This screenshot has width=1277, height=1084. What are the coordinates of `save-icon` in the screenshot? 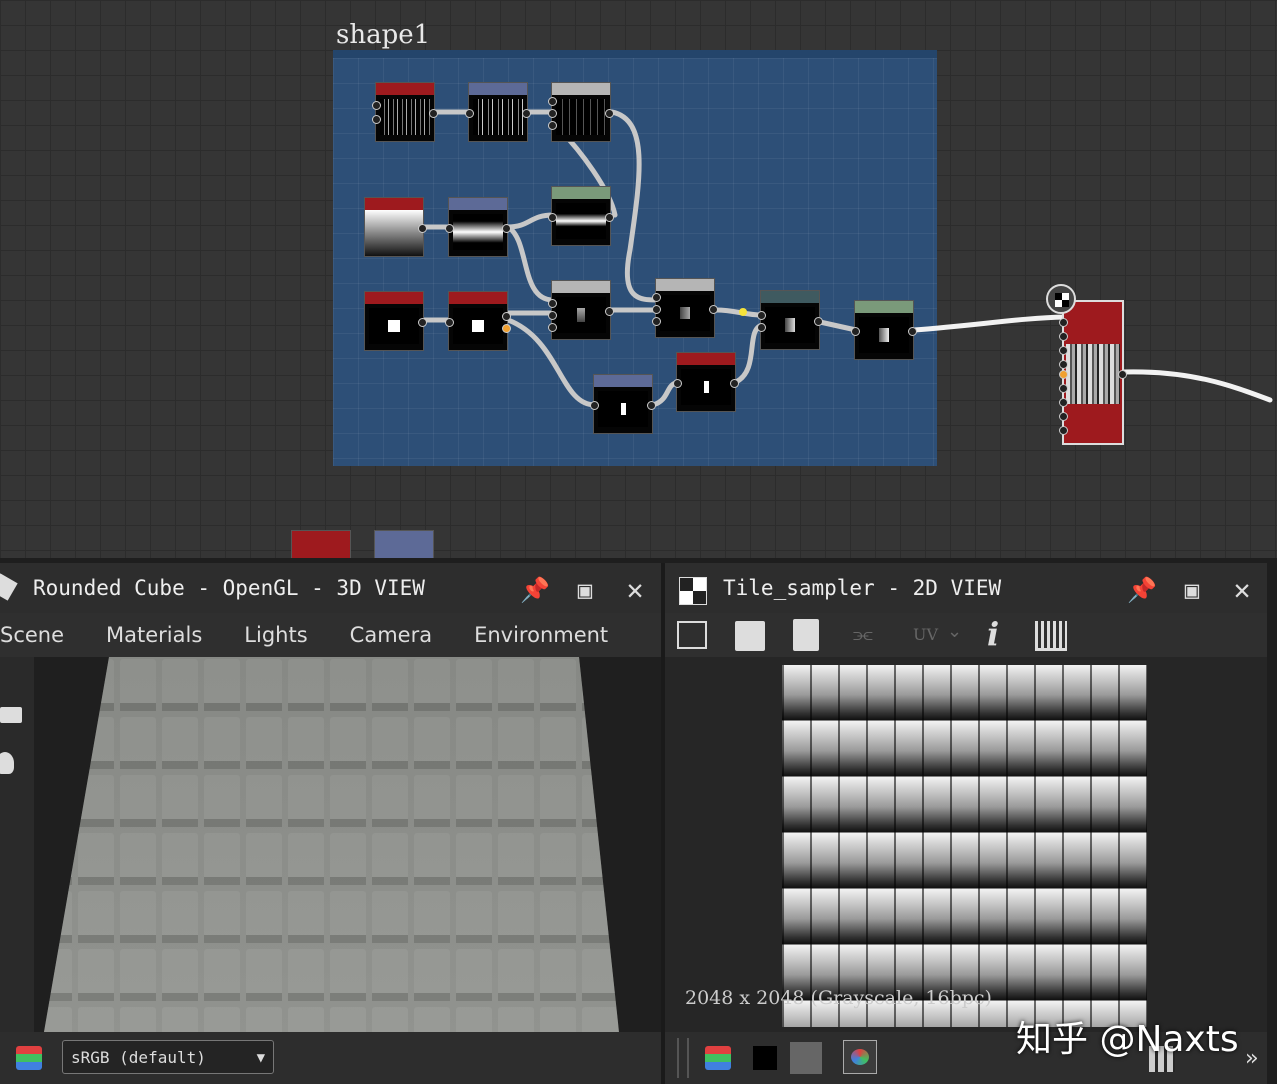 It's located at (750, 636).